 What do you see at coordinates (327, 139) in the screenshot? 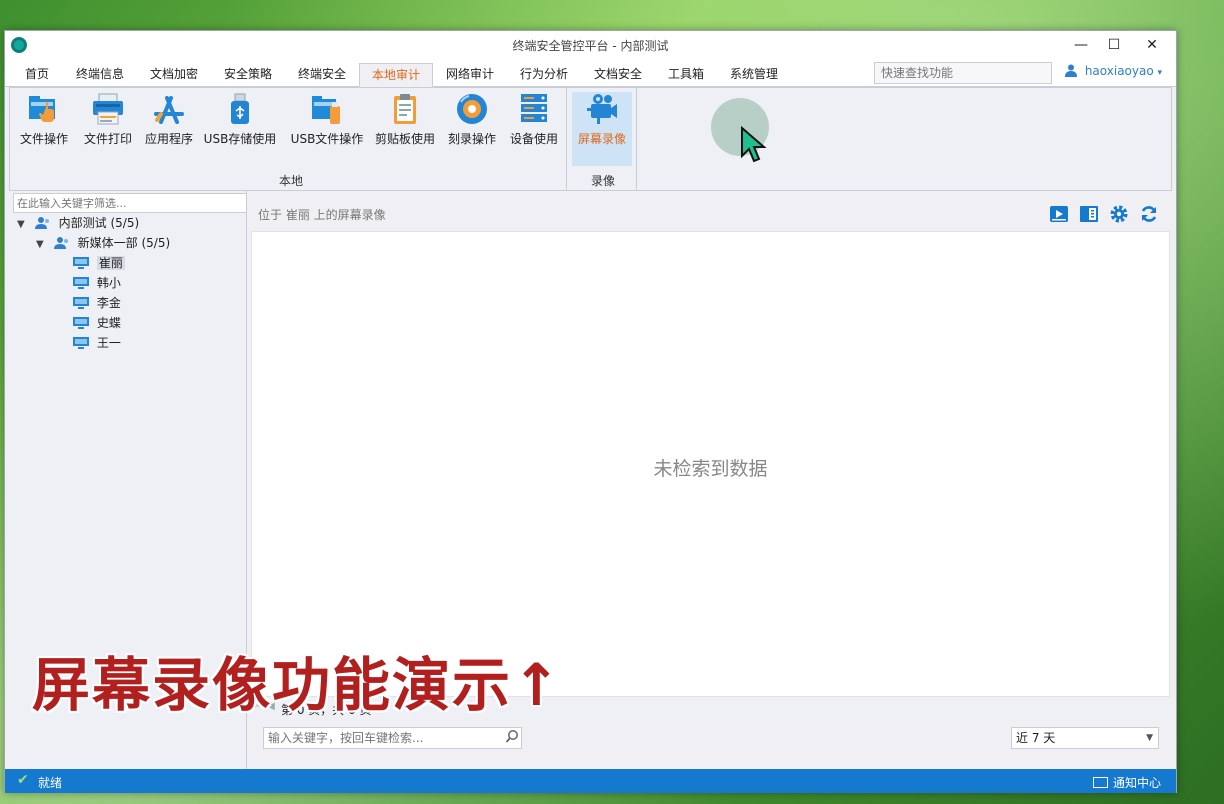
I see `usb-file-operation-label: USB文件操作` at bounding box center [327, 139].